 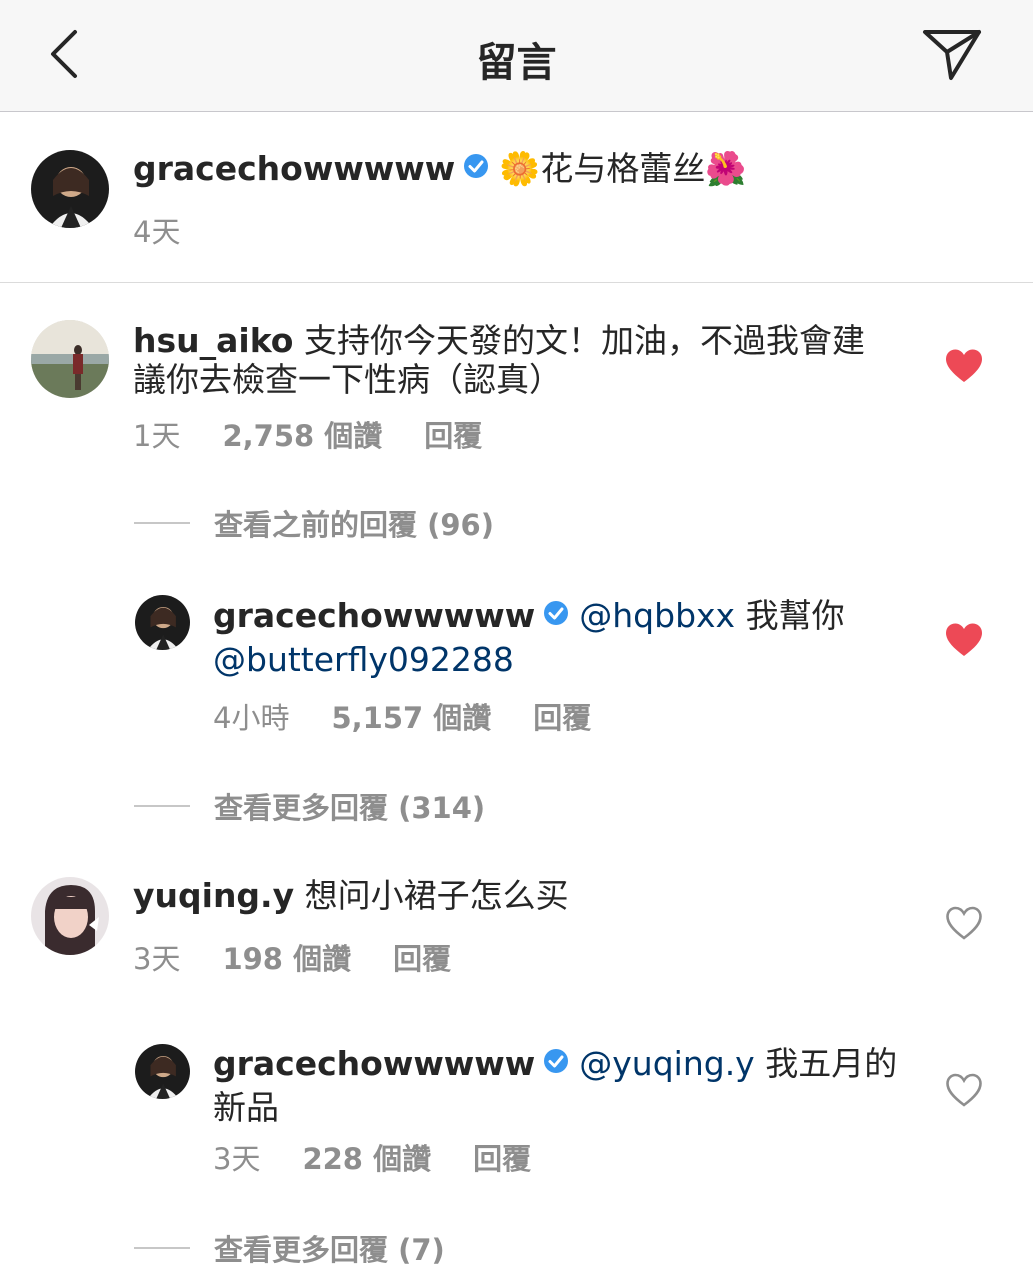 I want to click on view-replies-label: 查看之前的回覆 (96), so click(x=354, y=525).